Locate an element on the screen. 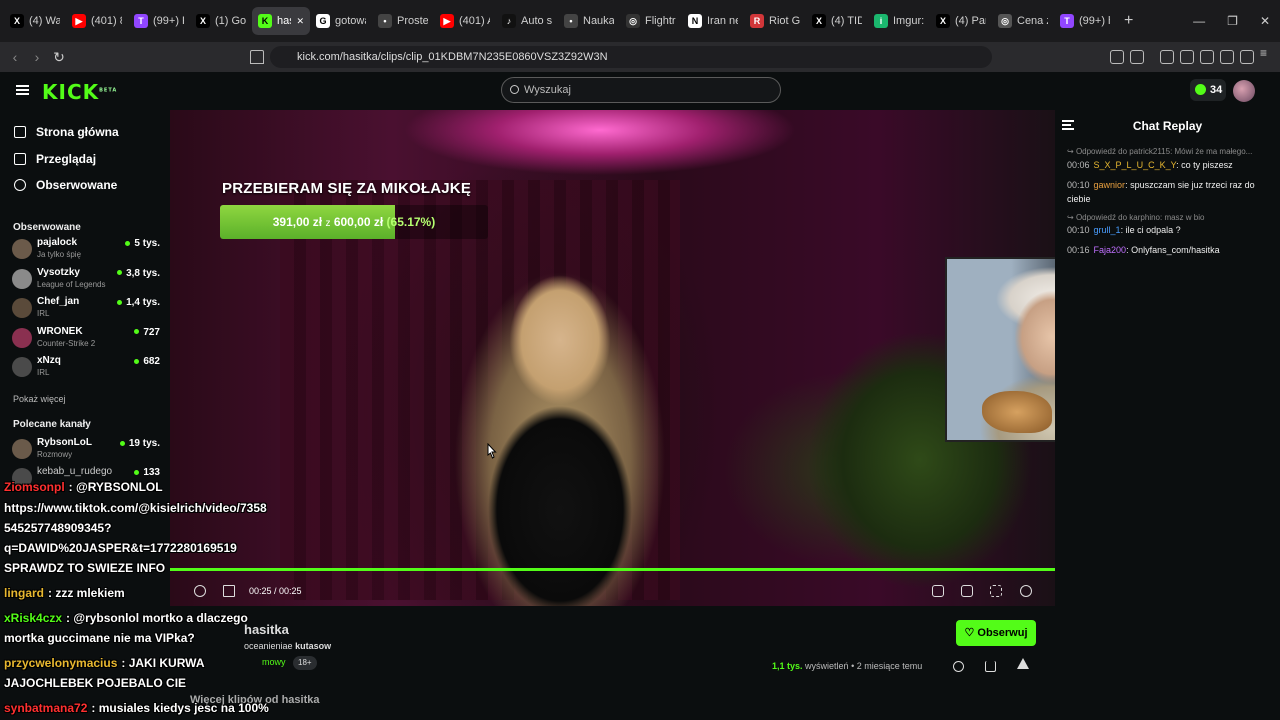 Image resolution: width=1280 pixels, height=720 pixels. chat-message: 00:06 S_X_P_L_U_C_K_Y: co ty piszesz is located at coordinates (1171, 165).